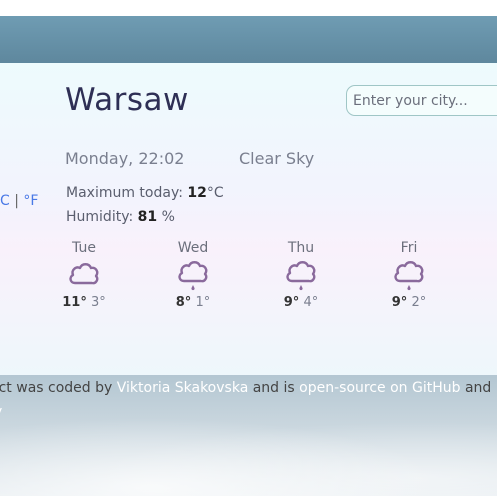 The width and height of the screenshot is (497, 496). I want to click on github-link: open-source on GitHub, so click(379, 388).